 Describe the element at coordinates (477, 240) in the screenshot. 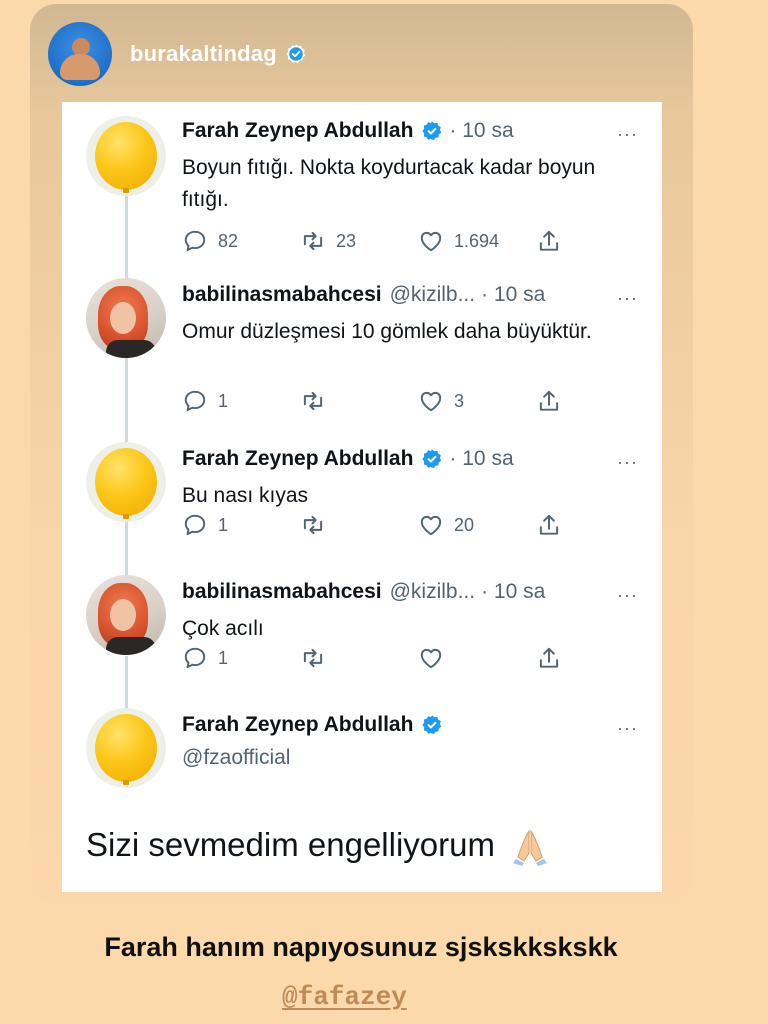

I see `like-count: 1.694` at that location.